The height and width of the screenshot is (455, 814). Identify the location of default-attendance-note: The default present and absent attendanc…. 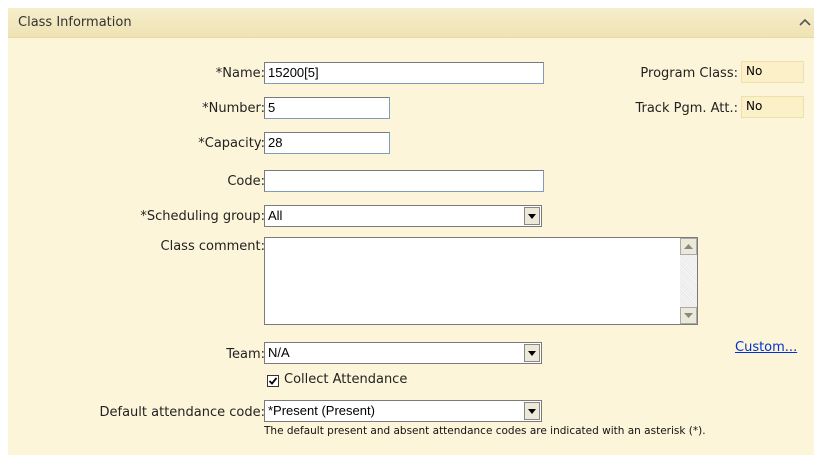
(485, 431).